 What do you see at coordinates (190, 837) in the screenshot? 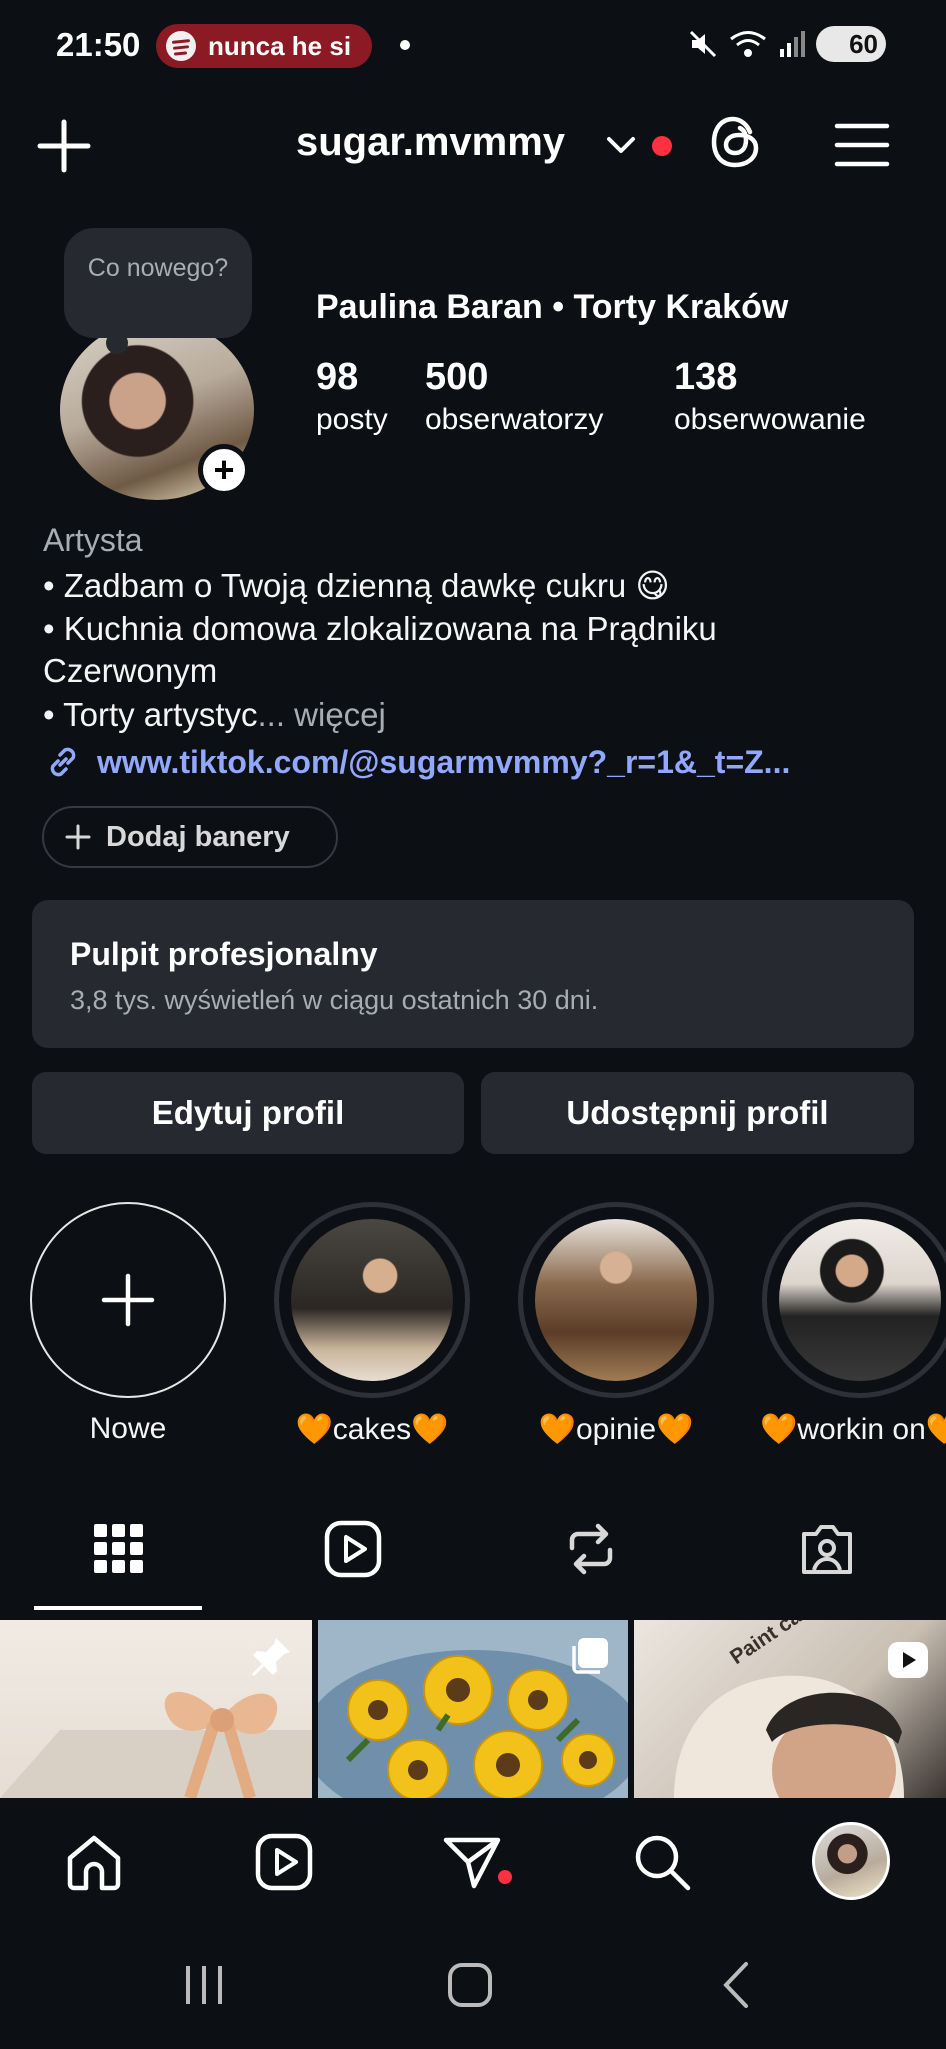
I see `add-banners-button: Dodaj banery` at bounding box center [190, 837].